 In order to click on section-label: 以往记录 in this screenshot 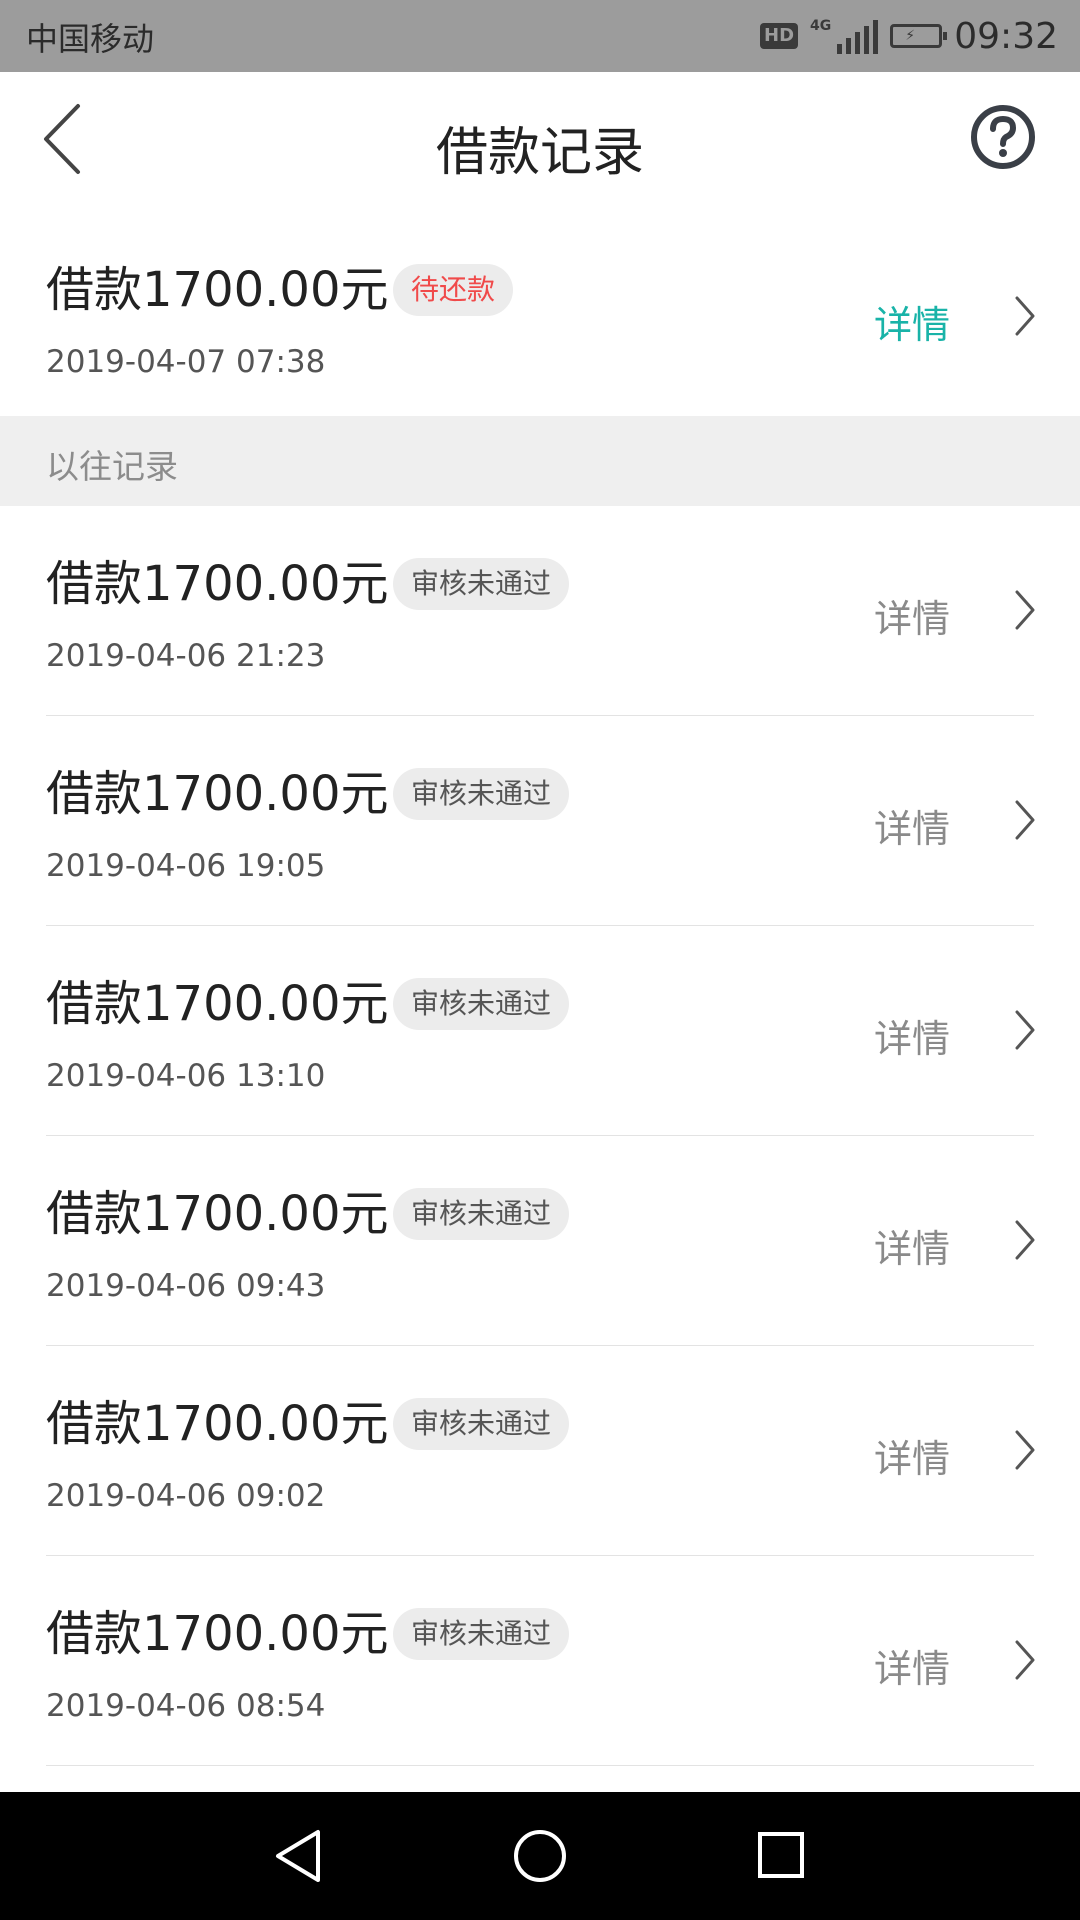, I will do `click(112, 466)`.